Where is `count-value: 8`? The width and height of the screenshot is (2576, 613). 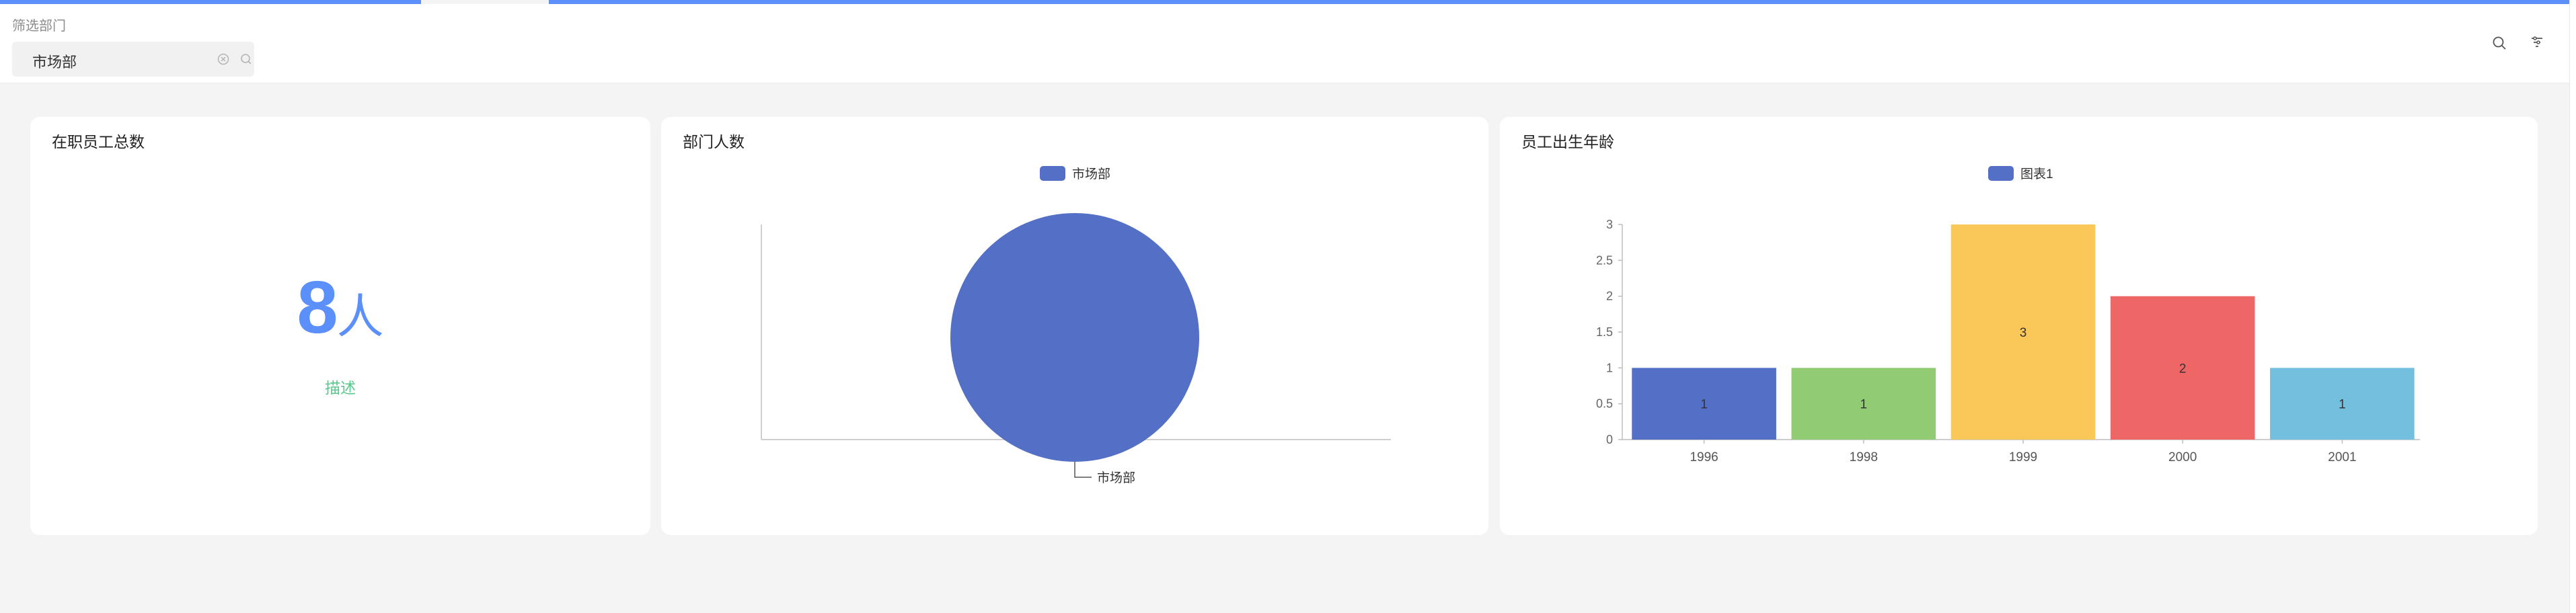
count-value: 8 is located at coordinates (317, 307).